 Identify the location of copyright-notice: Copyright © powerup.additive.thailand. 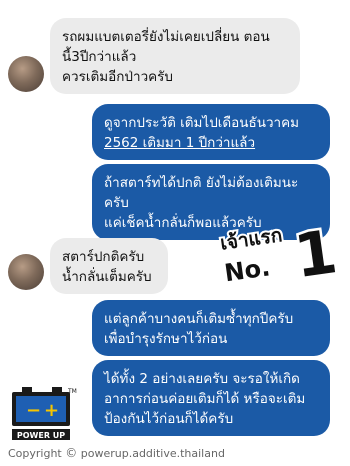
(116, 453).